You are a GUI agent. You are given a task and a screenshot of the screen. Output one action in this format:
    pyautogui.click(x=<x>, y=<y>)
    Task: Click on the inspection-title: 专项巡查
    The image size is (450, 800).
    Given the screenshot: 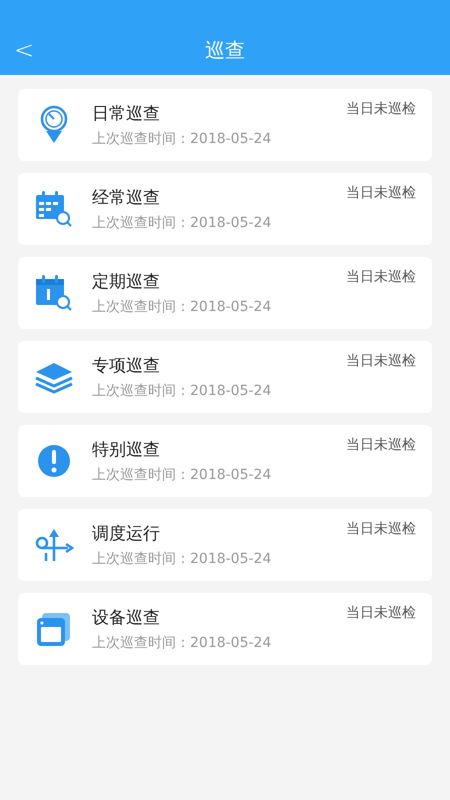 What is the action you would take?
    pyautogui.click(x=126, y=365)
    